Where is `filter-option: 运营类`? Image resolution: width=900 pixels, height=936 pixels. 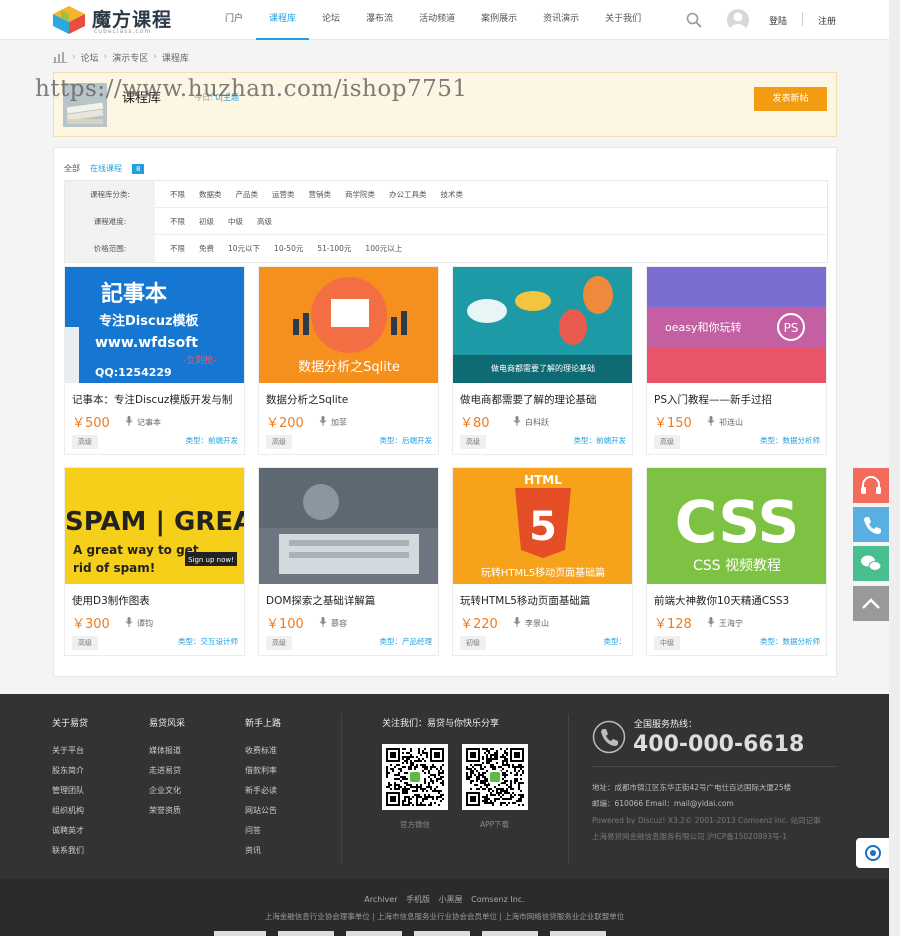 filter-option: 运营类 is located at coordinates (283, 194).